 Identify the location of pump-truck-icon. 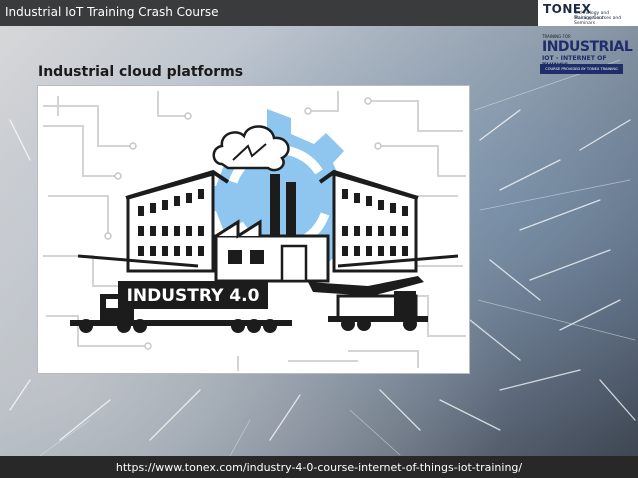
(368, 303).